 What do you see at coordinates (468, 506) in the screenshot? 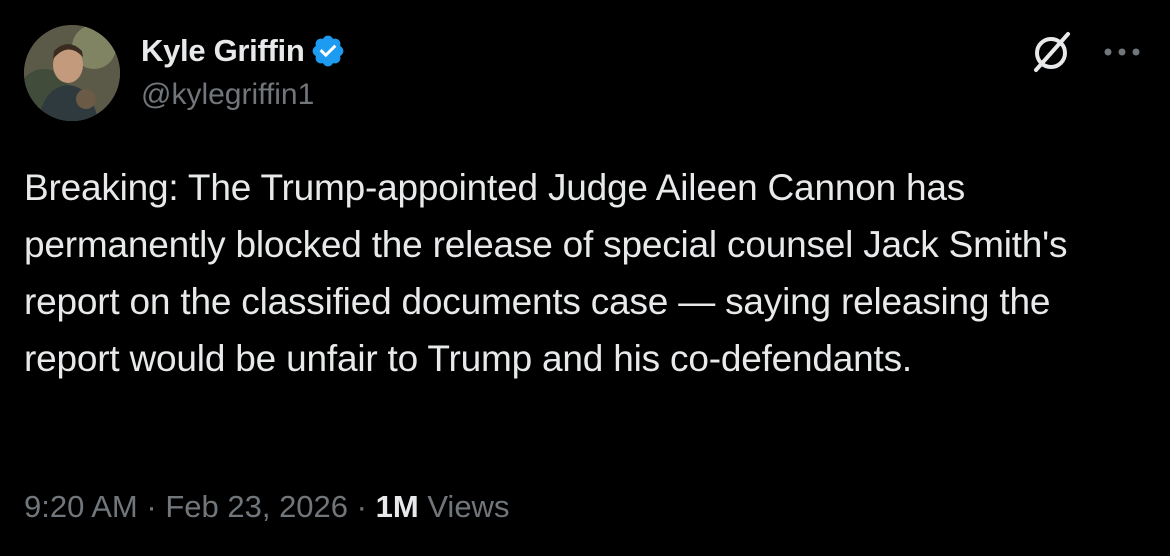
I see `views-label: Views` at bounding box center [468, 506].